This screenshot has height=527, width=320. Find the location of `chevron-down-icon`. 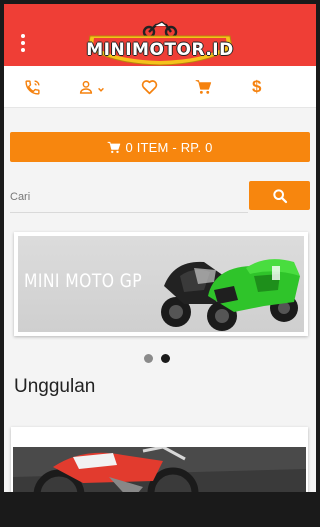

chevron-down-icon is located at coordinates (101, 89).